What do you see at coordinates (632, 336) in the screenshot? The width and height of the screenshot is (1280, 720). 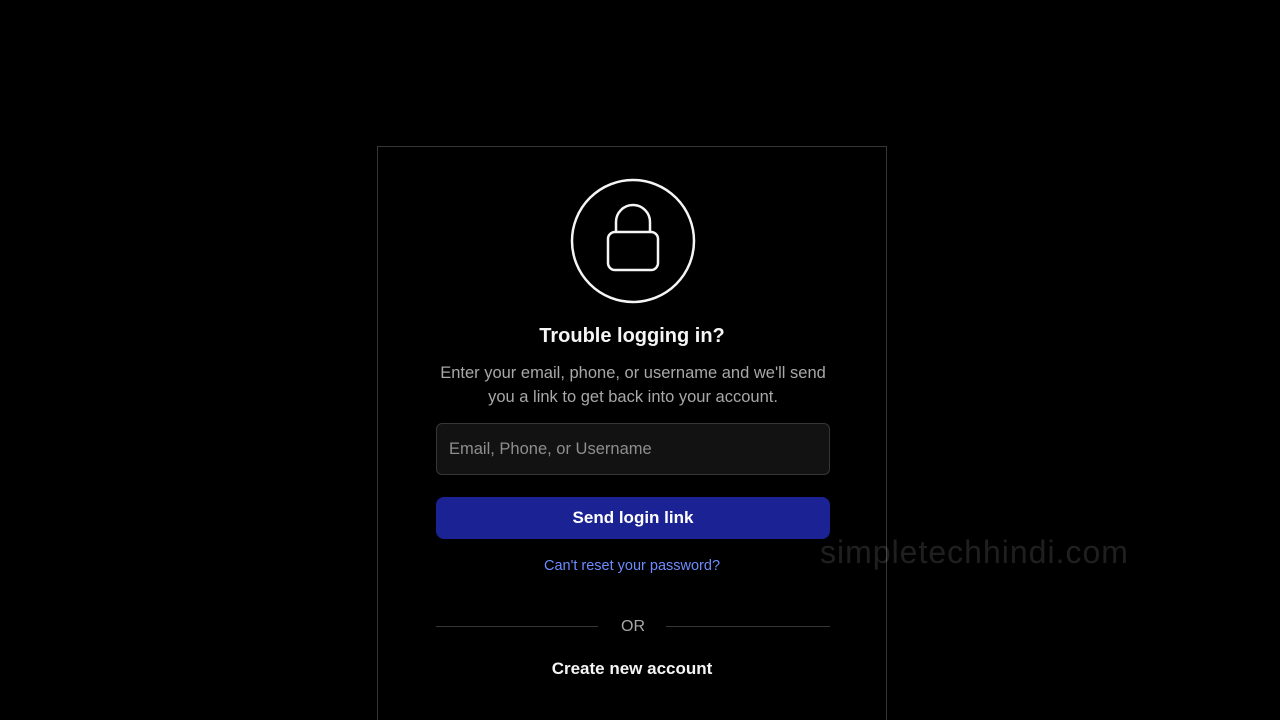 I see `page-title: Trouble logging in?` at bounding box center [632, 336].